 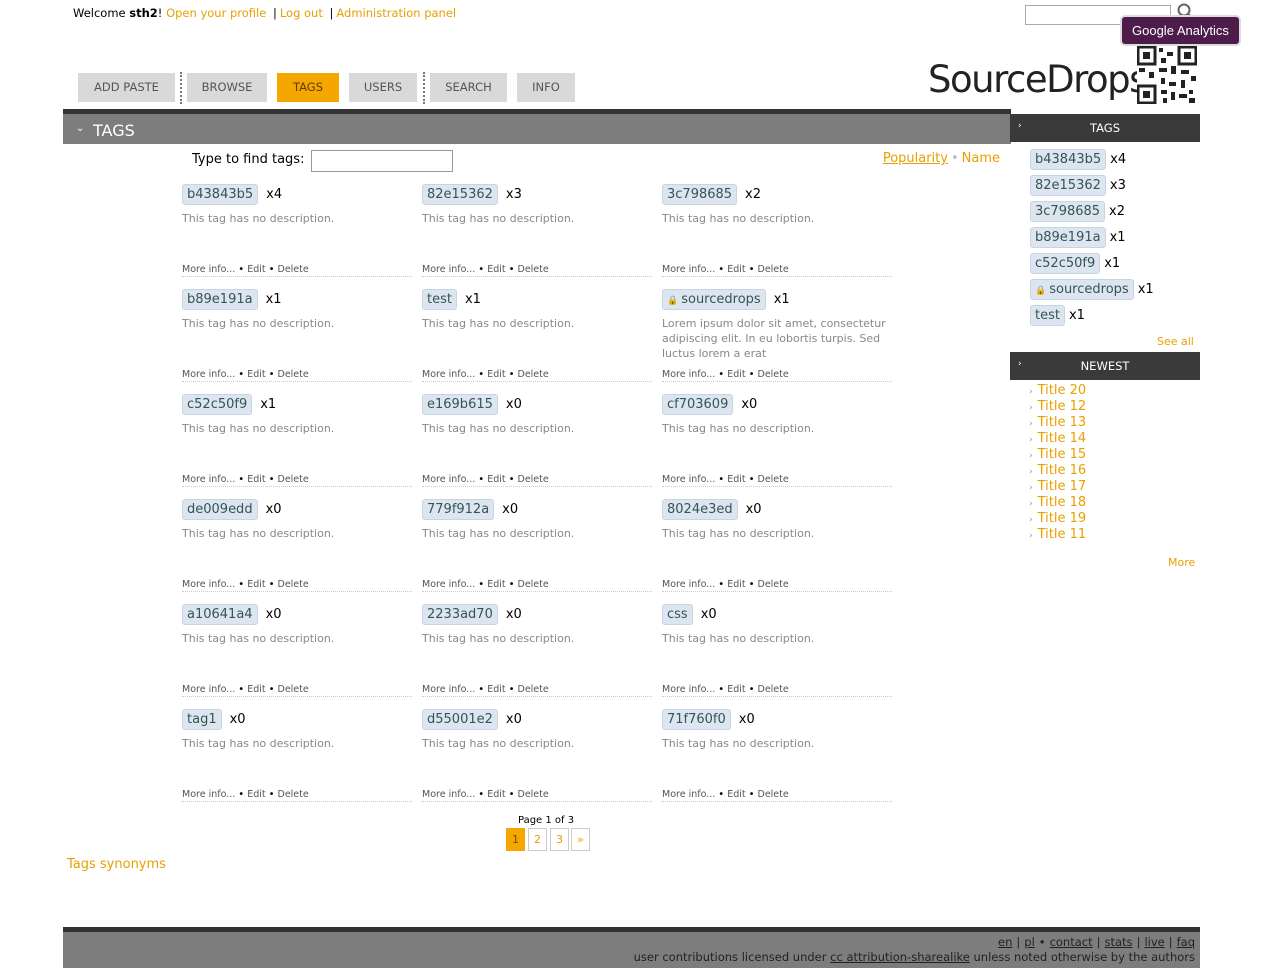 I want to click on tag-pill: 71f760f0, so click(x=696, y=719).